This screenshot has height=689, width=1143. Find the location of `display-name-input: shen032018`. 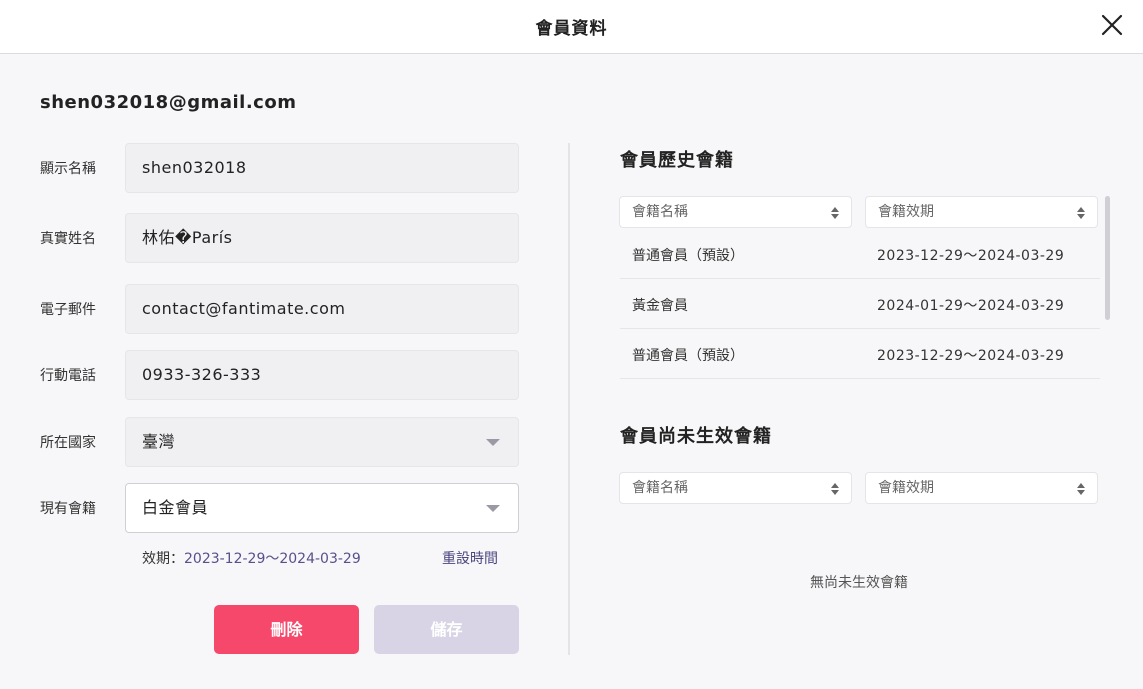

display-name-input: shen032018 is located at coordinates (322, 168).